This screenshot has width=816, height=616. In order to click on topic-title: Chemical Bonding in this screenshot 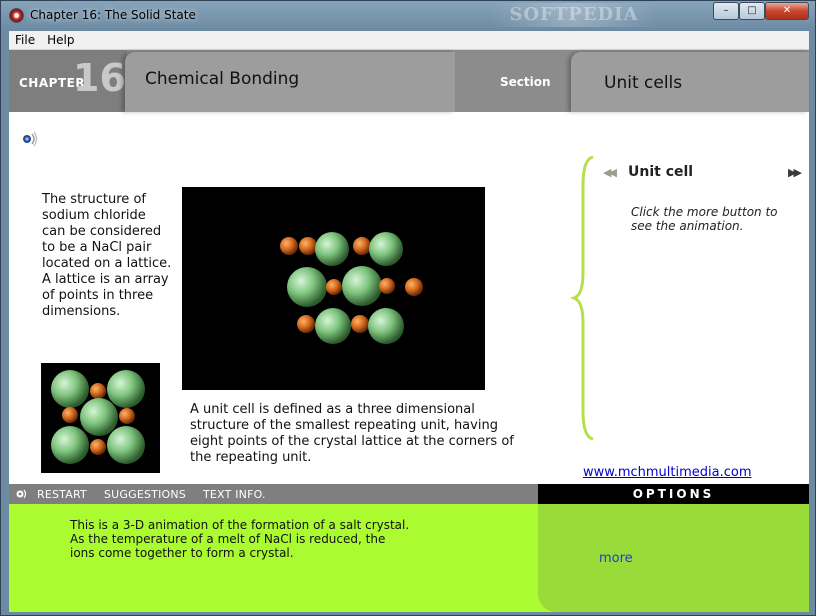, I will do `click(222, 79)`.